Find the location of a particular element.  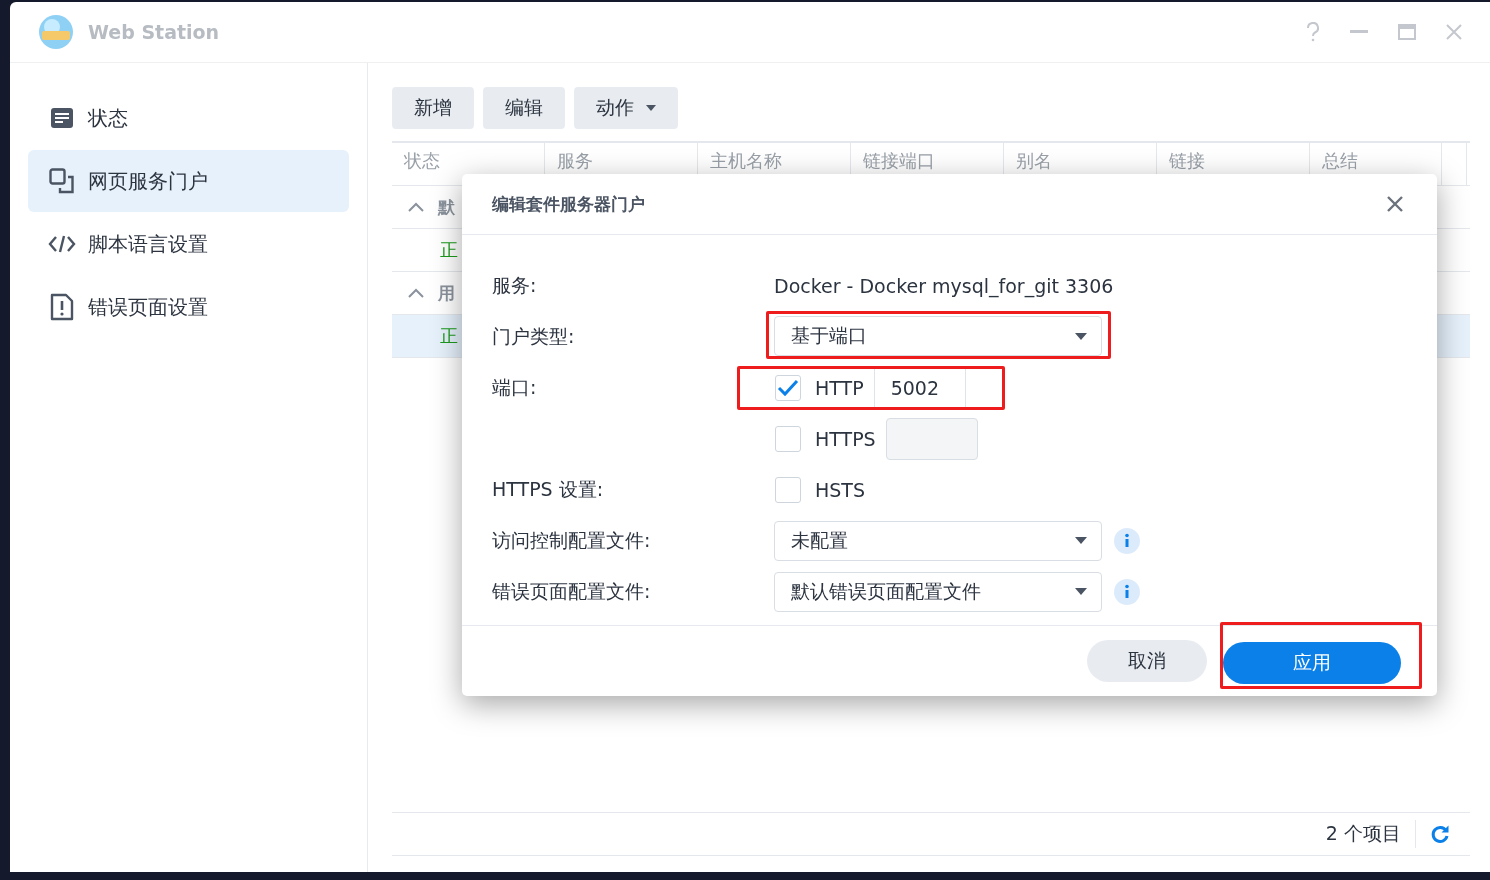

checkbox-label: HTTPS is located at coordinates (845, 438).